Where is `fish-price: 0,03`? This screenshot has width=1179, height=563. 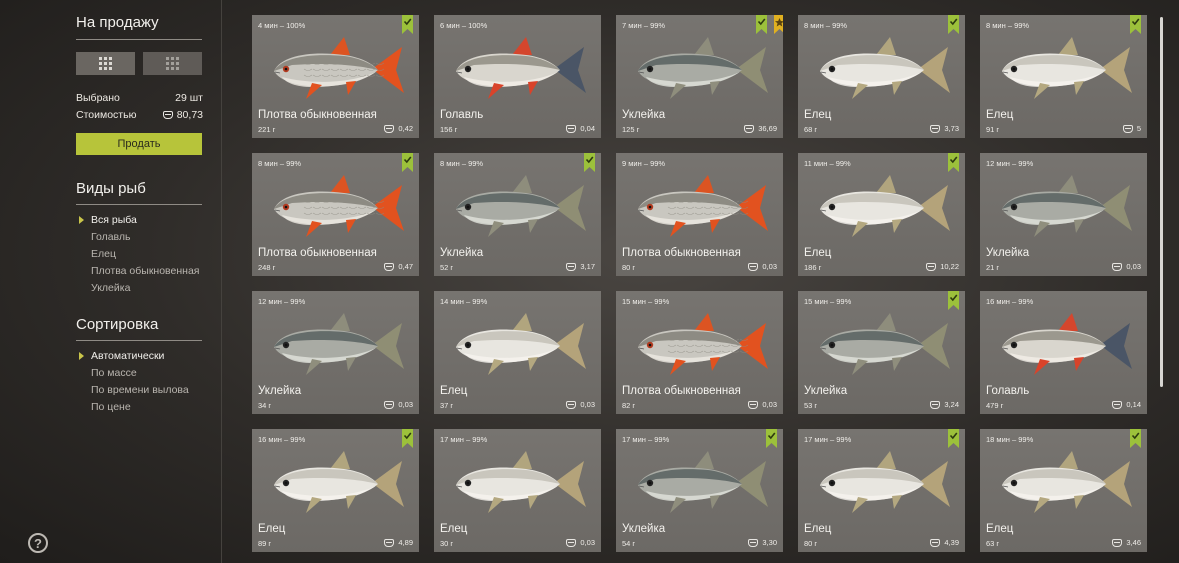 fish-price: 0,03 is located at coordinates (580, 404).